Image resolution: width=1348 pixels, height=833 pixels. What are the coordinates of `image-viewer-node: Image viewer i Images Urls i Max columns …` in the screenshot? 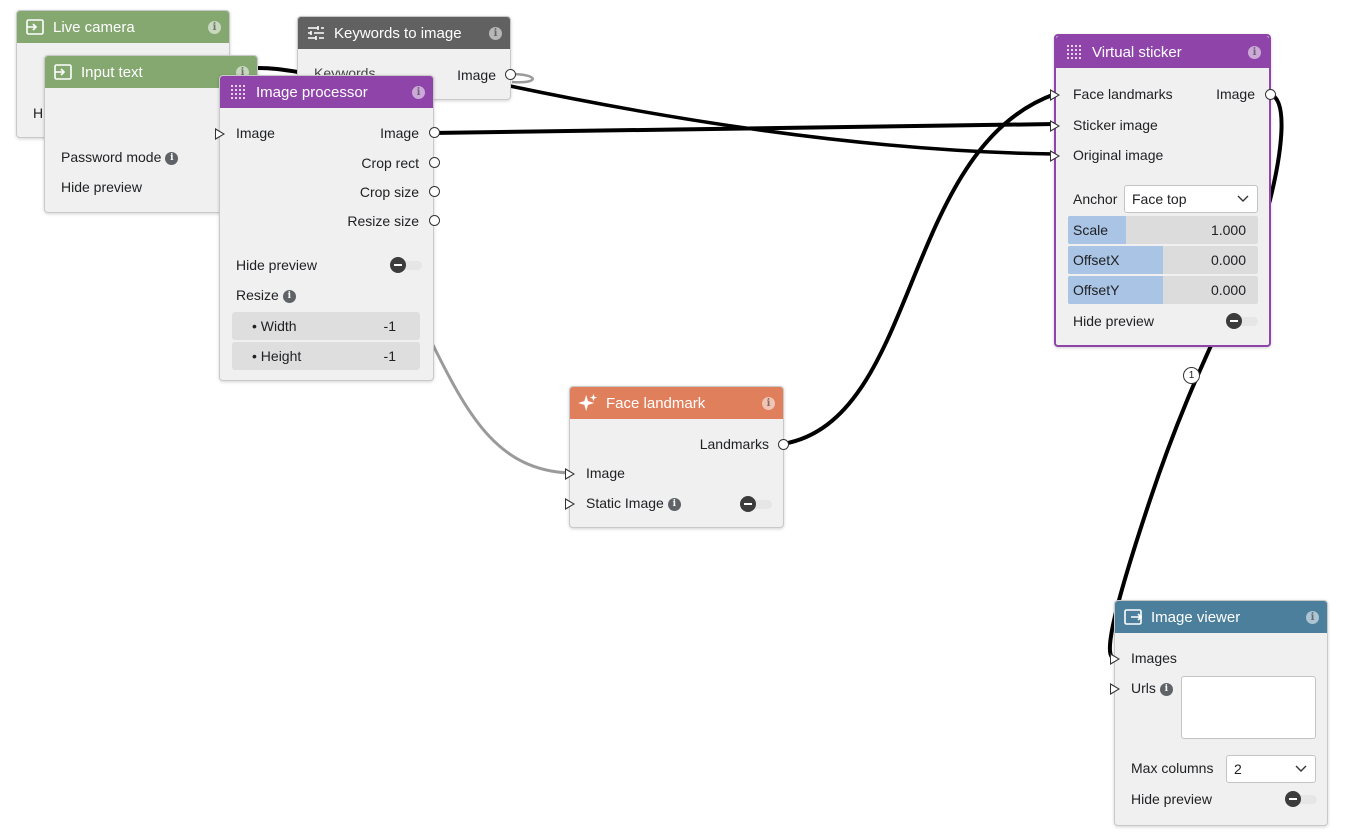 It's located at (1219, 713).